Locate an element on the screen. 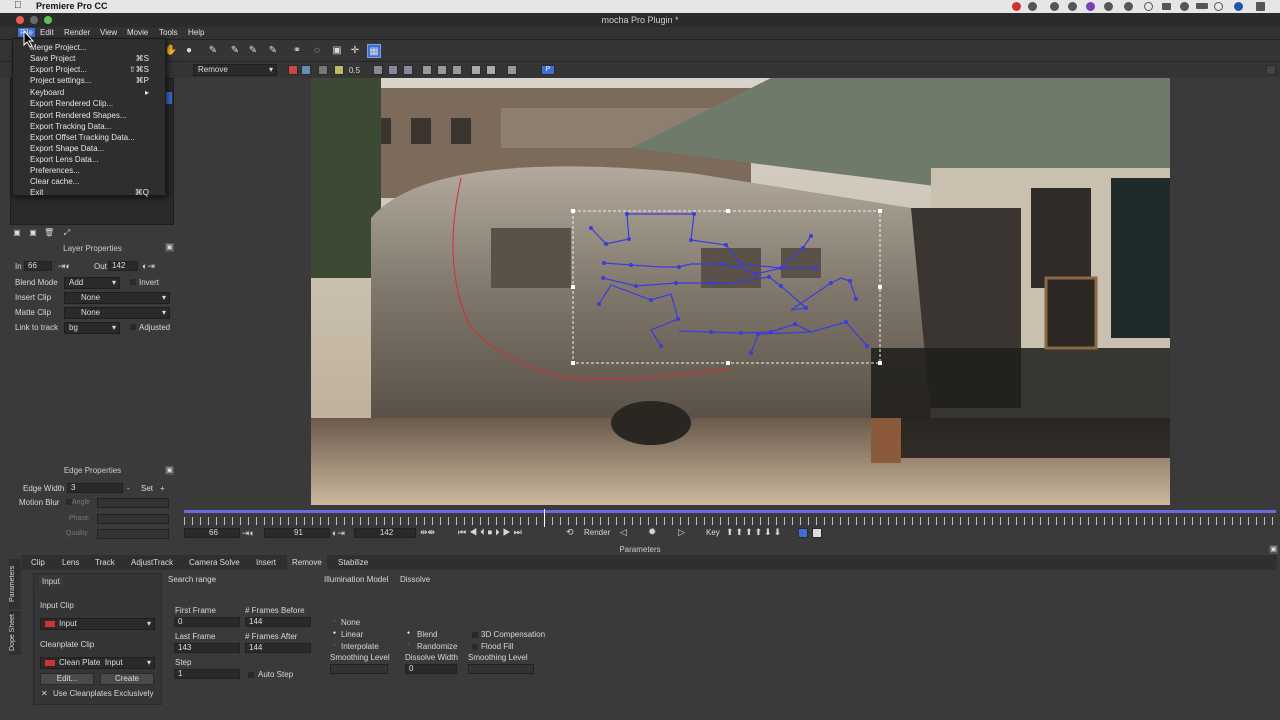 This screenshot has height=720, width=1280. dissolve-blend-radio: ● is located at coordinates (408, 633).